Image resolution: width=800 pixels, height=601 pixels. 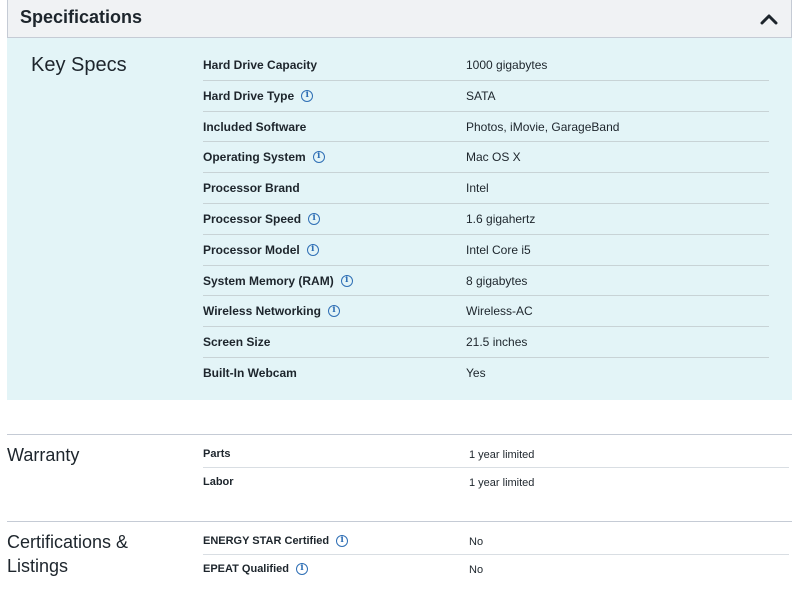 I want to click on spec-label-wrap: System Memory (RAM), so click(x=278, y=281).